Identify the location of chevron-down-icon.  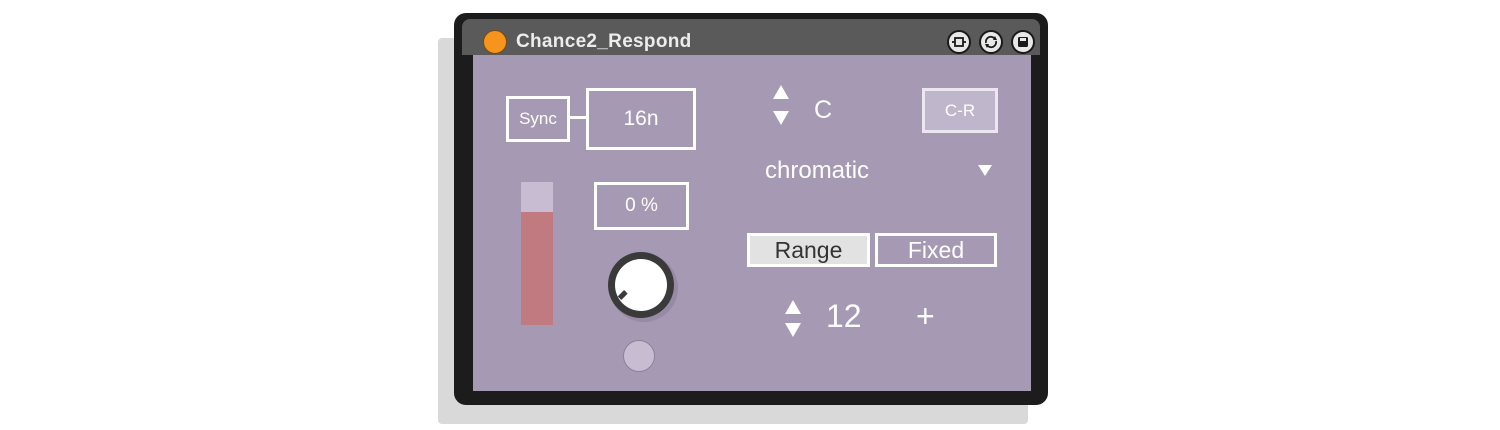
(985, 170).